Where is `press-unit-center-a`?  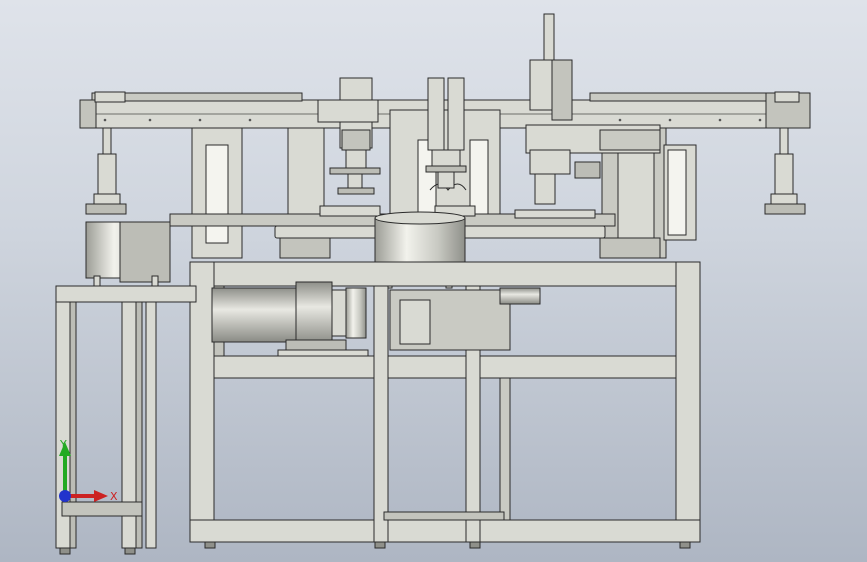 press-unit-center-a is located at coordinates (436, 114).